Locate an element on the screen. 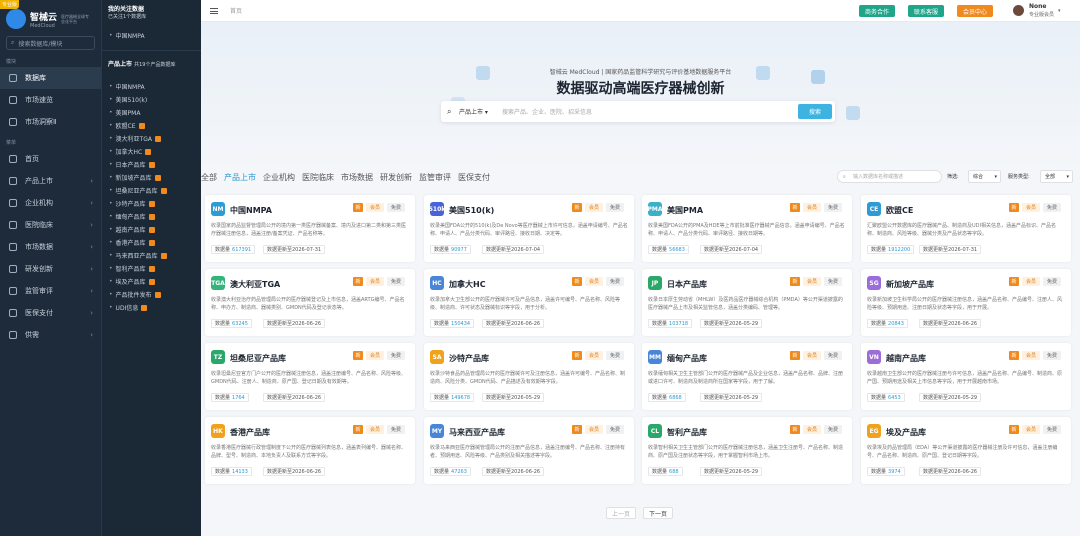 The height and width of the screenshot is (536, 1080). favorites-count: 已关注1个数据库 is located at coordinates (127, 17).